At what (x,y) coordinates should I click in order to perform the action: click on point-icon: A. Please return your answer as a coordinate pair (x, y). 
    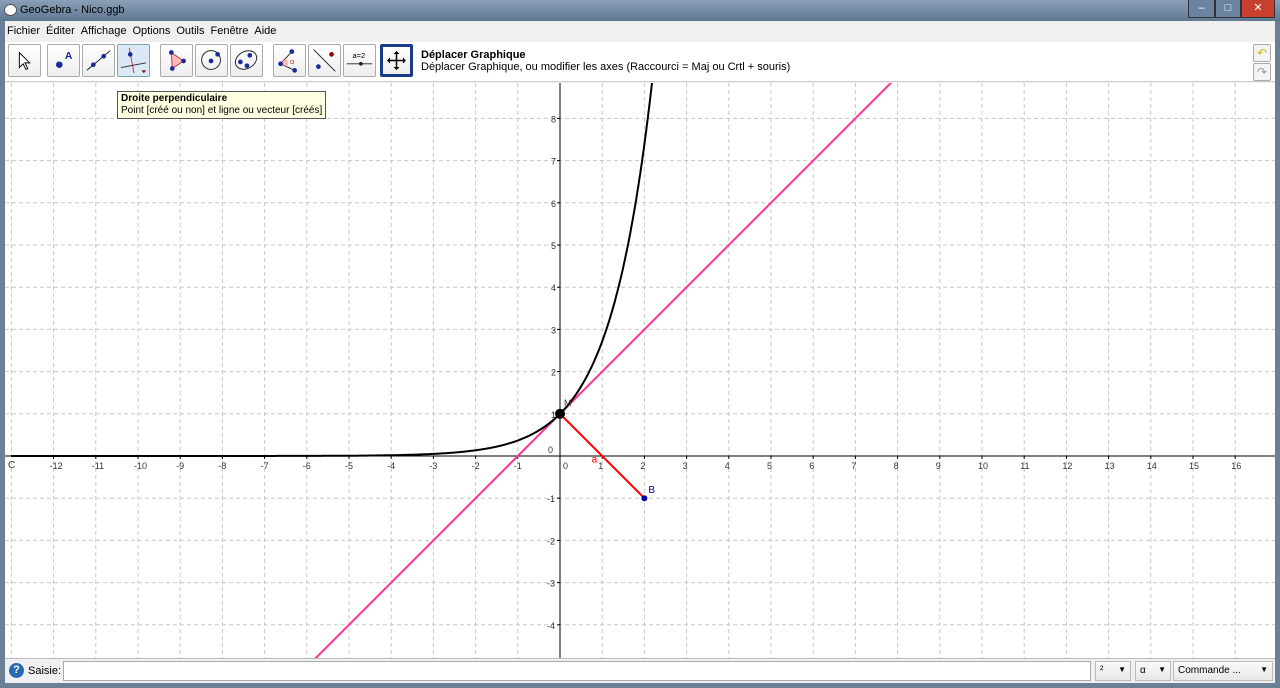
    Looking at the image, I should click on (64, 60).